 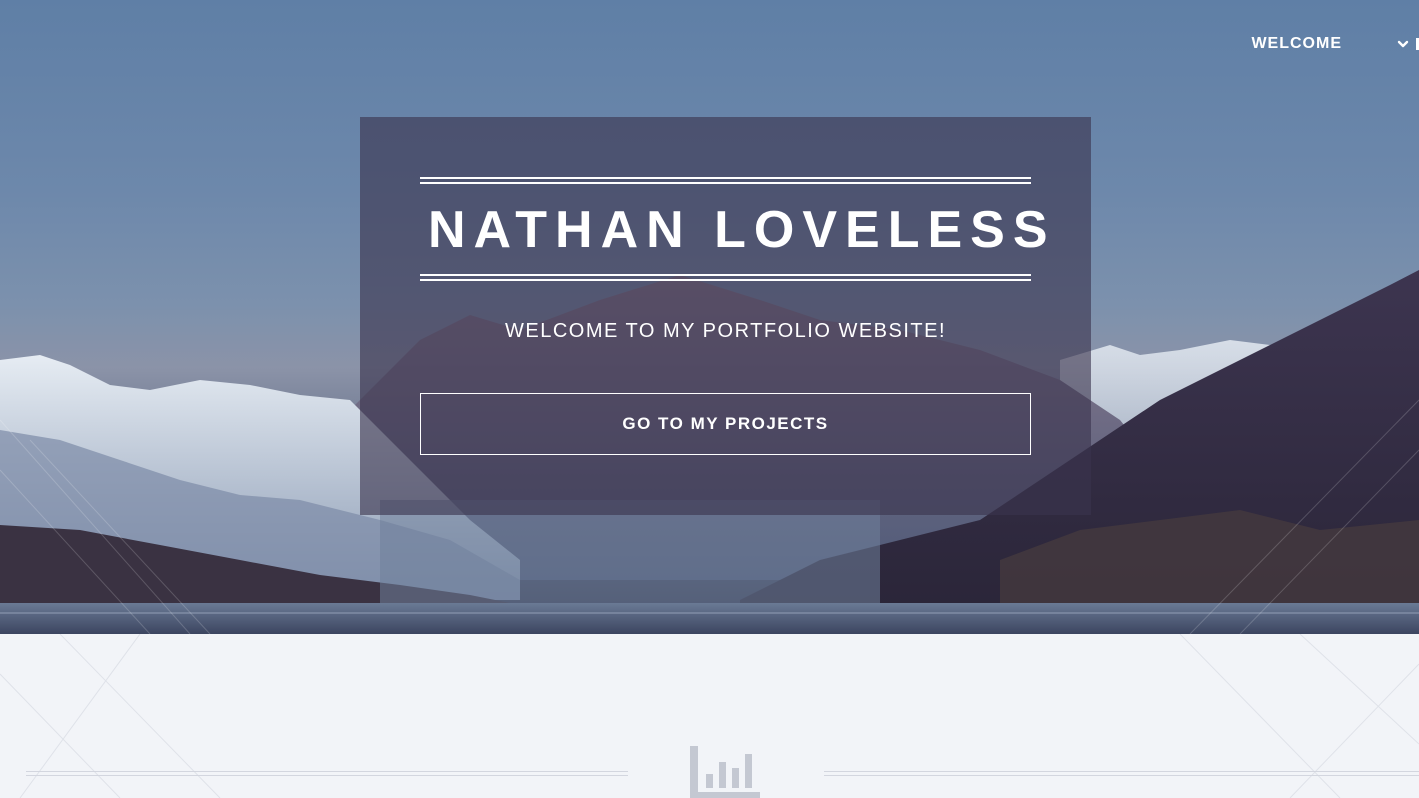 I want to click on go-to-projects-label: GO TO MY PROJECTS, so click(x=725, y=423).